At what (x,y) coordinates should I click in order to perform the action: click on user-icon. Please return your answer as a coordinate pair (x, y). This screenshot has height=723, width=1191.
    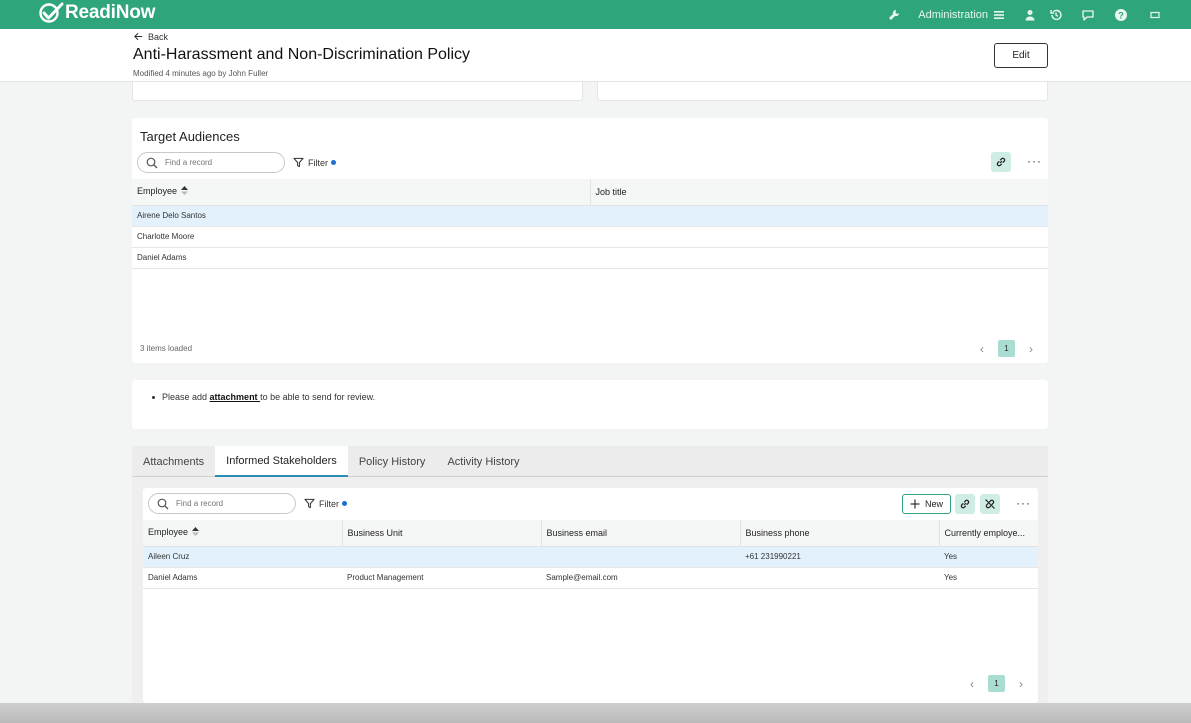
    Looking at the image, I should click on (1030, 15).